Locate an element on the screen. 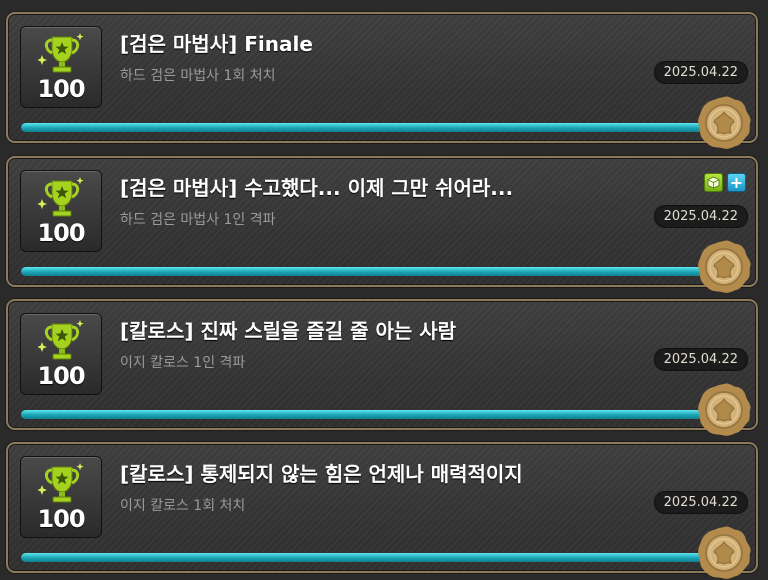 This screenshot has height=580, width=768. plus-icon: + is located at coordinates (736, 182).